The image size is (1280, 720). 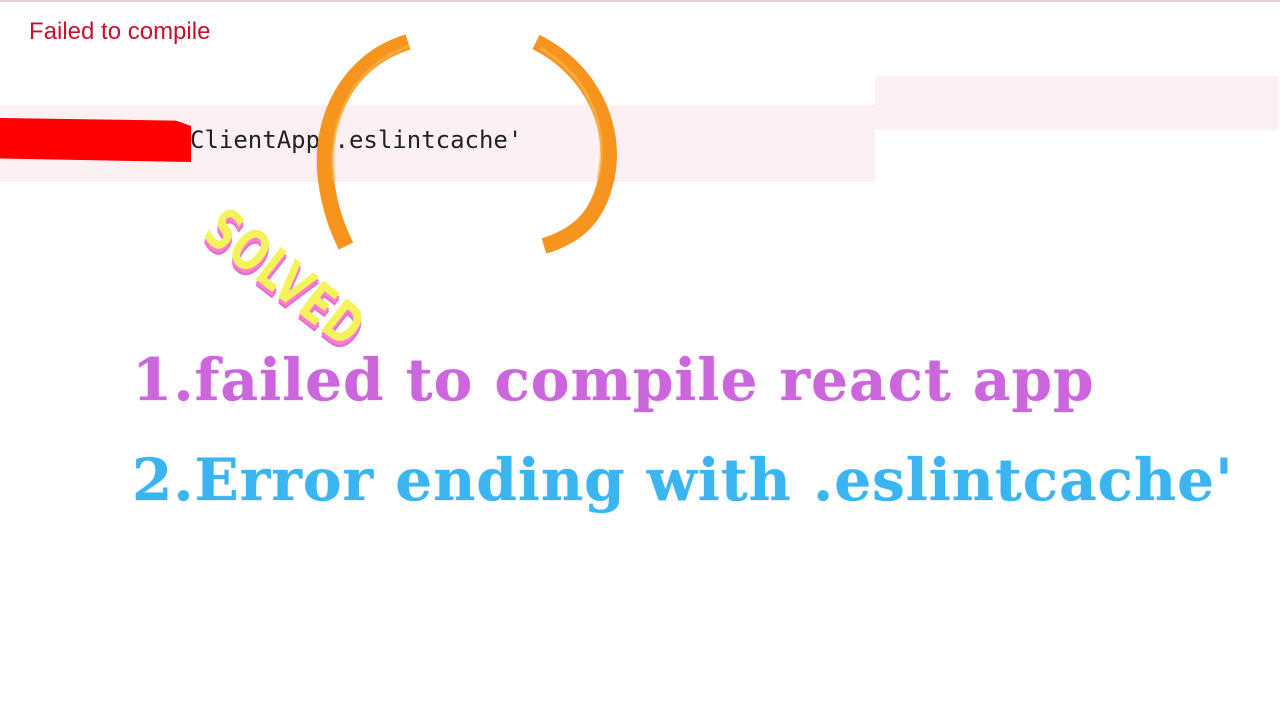 I want to click on left-bracket-texture, so click(x=371, y=112).